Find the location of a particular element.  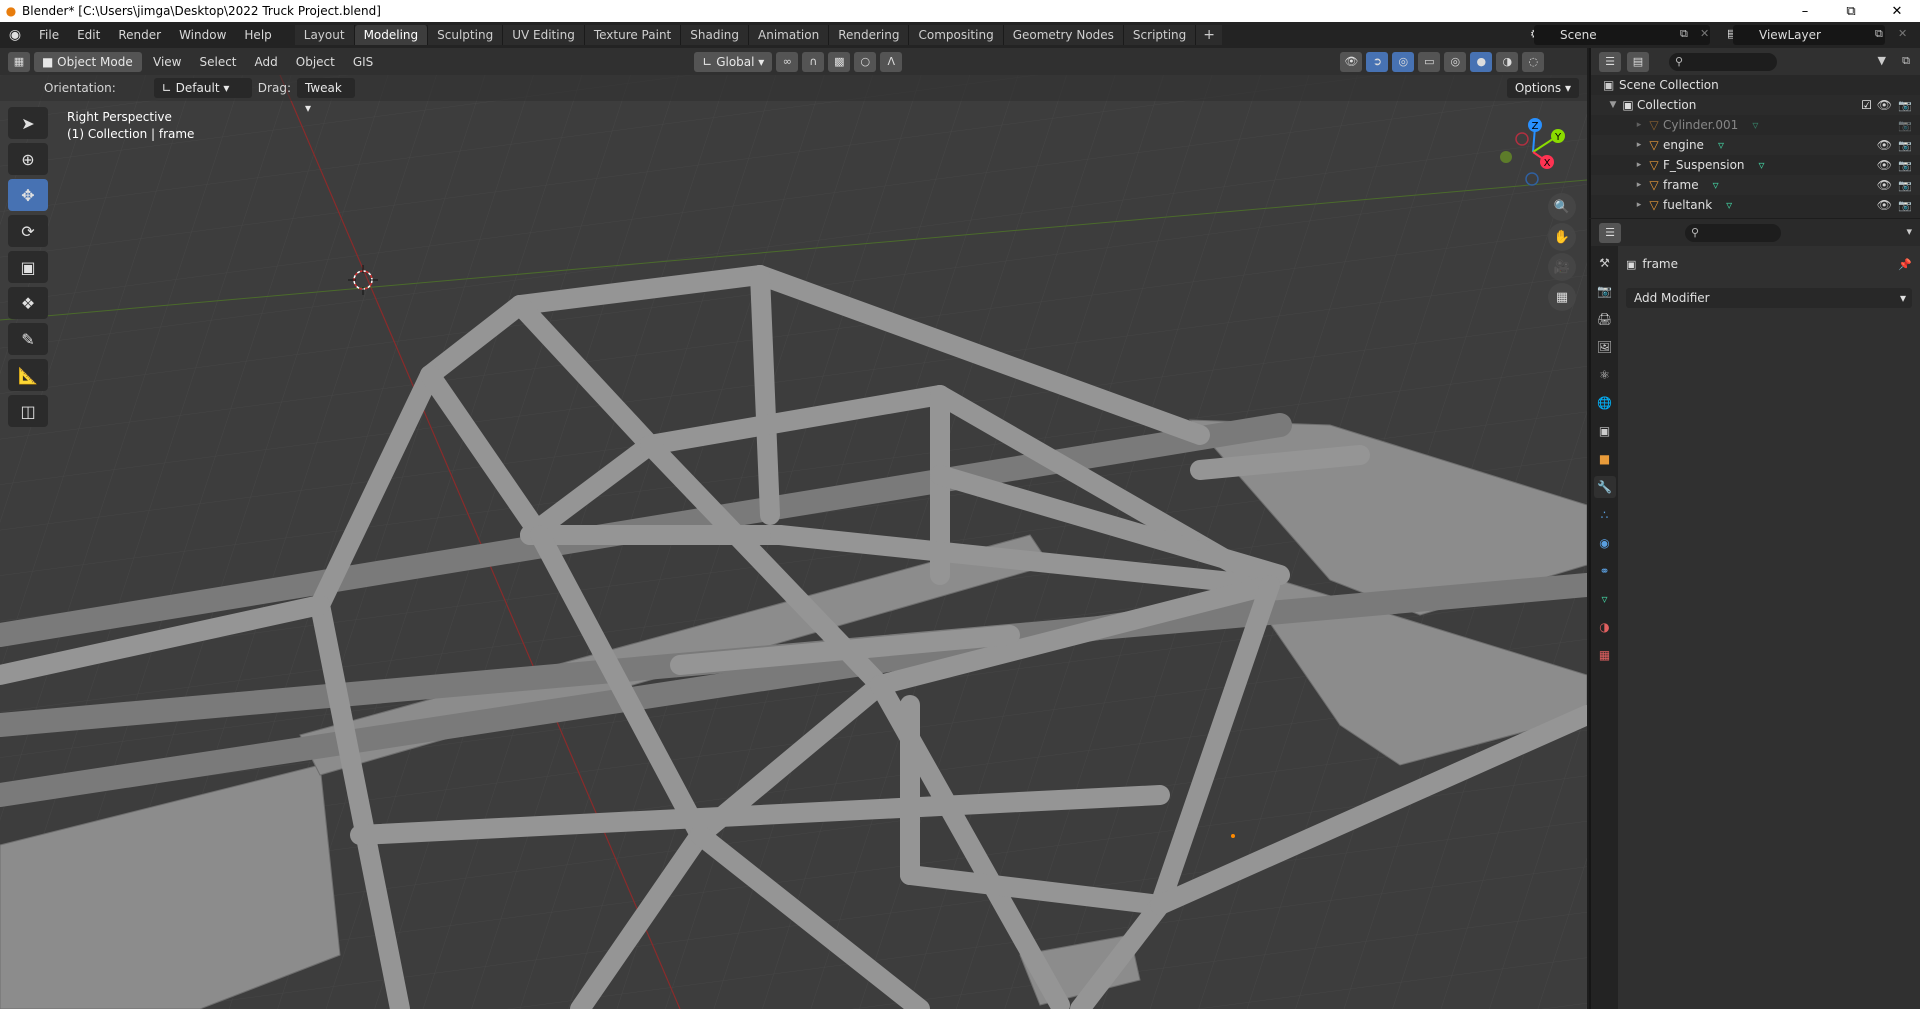

tab-scripting: Scripting is located at coordinates (1160, 35).